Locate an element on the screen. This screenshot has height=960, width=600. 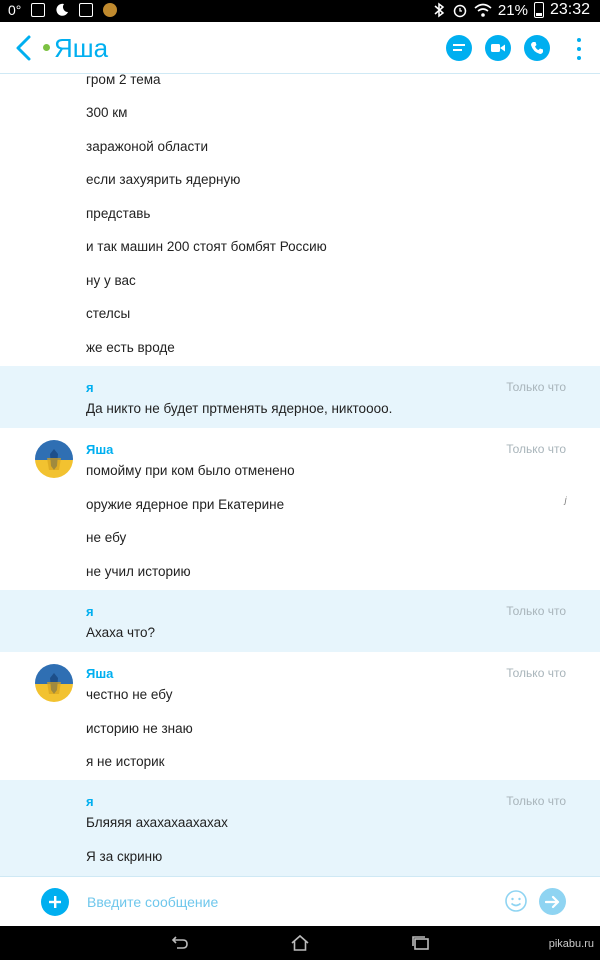
chat-list-icon is located at coordinates (459, 47).